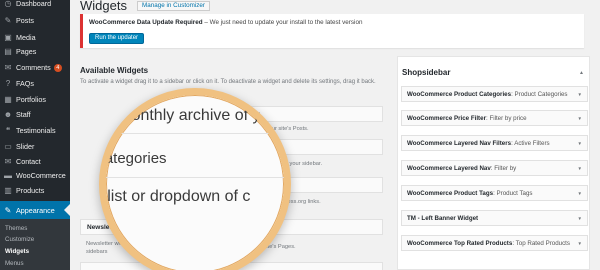 The height and width of the screenshot is (270, 600). What do you see at coordinates (542, 243) in the screenshot?
I see `widget-title: Top Rated Products` at bounding box center [542, 243].